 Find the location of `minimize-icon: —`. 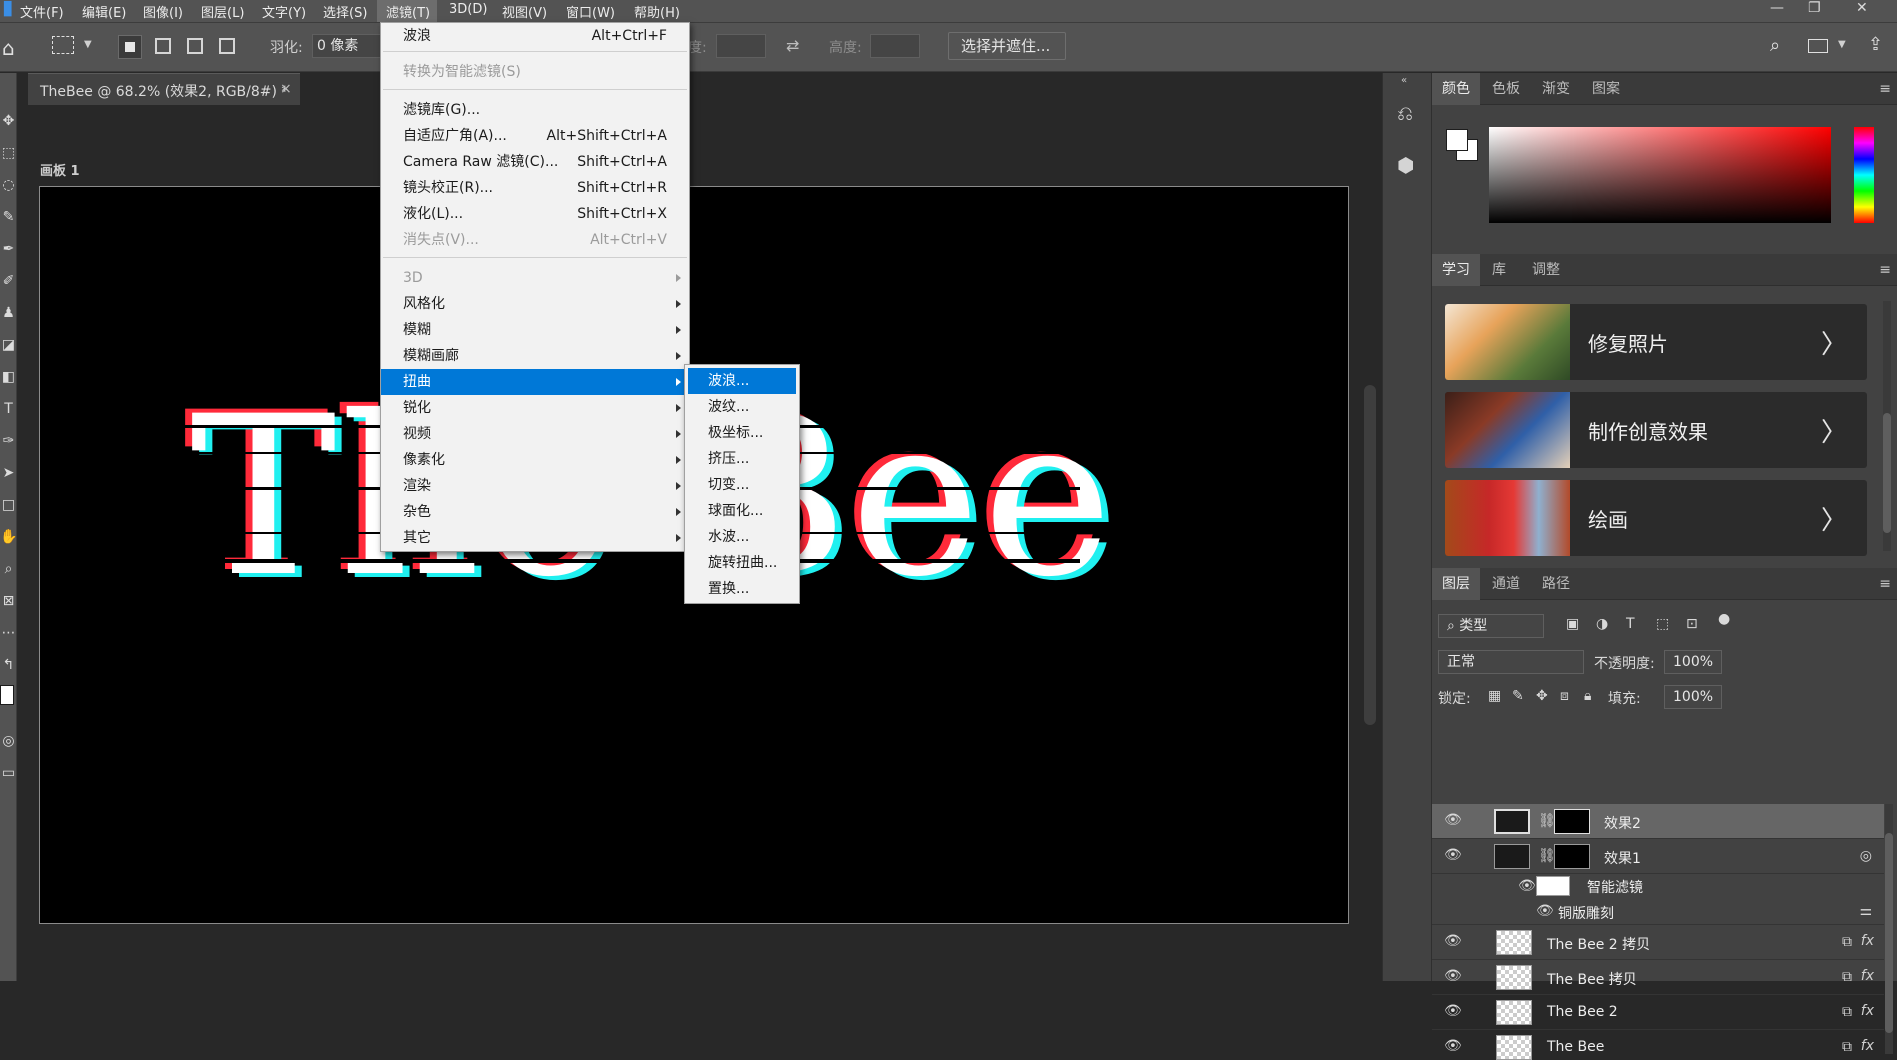

minimize-icon: — is located at coordinates (1777, 8).